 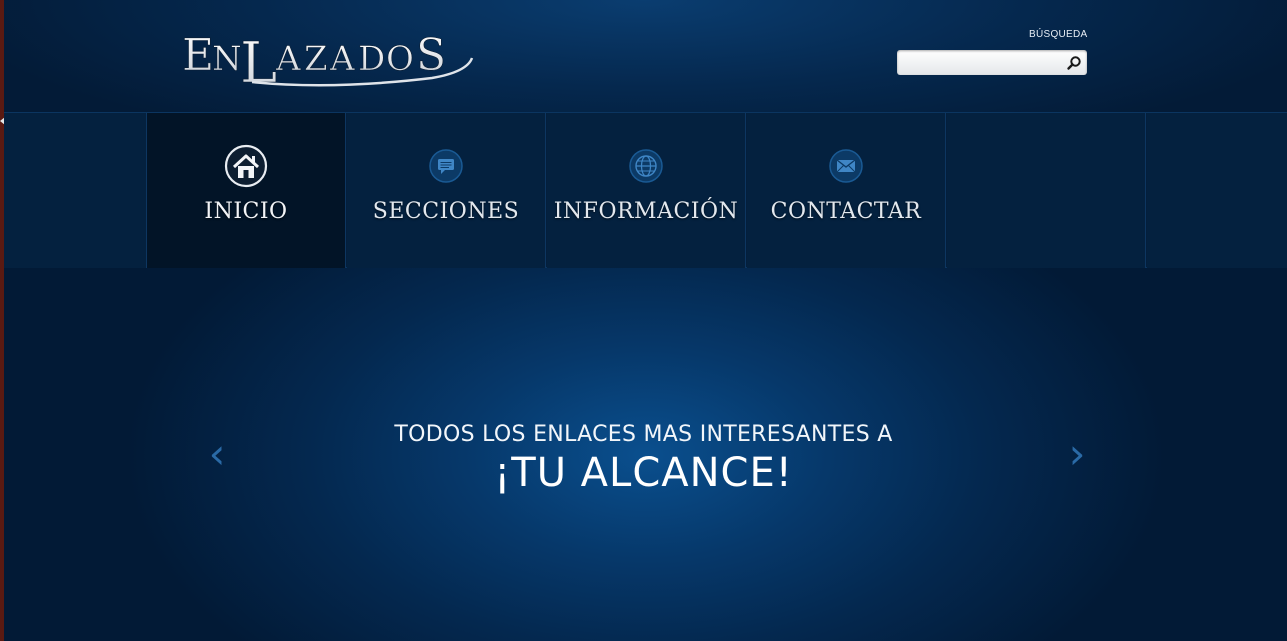 I want to click on nav-item-label: SECCIONES, so click(x=446, y=211).